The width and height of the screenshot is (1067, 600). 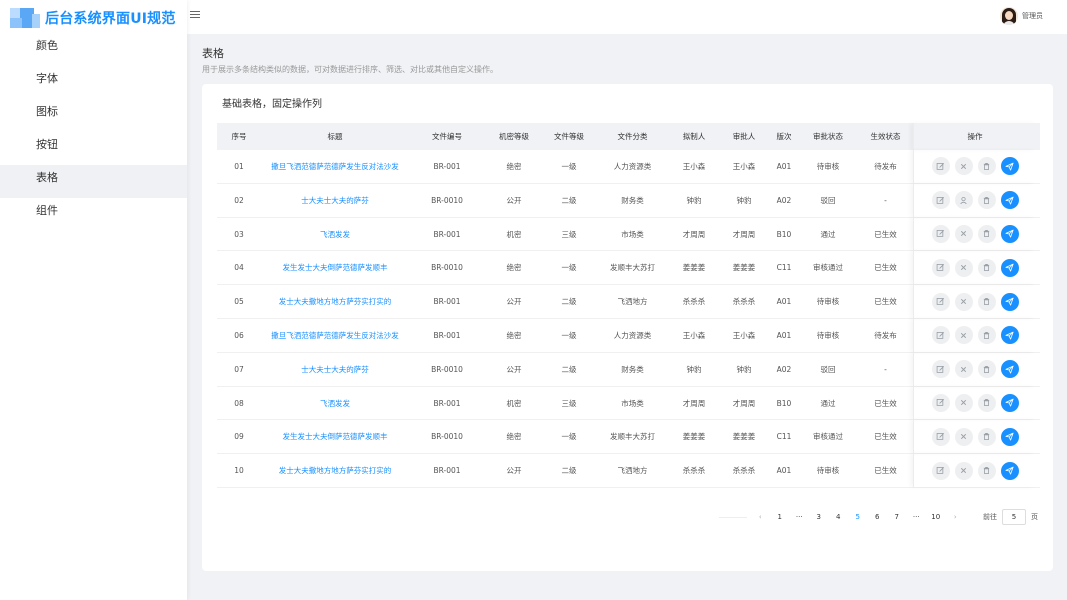 What do you see at coordinates (1021, 16) in the screenshot?
I see `user-menu: 管理员` at bounding box center [1021, 16].